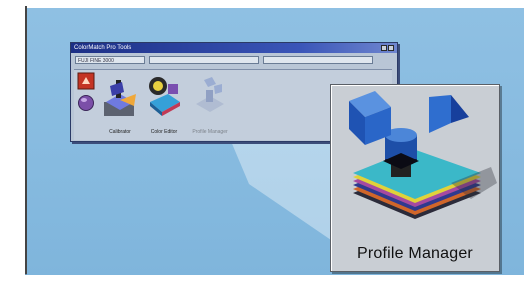  I want to click on color-editor-icon, so click(164, 96).